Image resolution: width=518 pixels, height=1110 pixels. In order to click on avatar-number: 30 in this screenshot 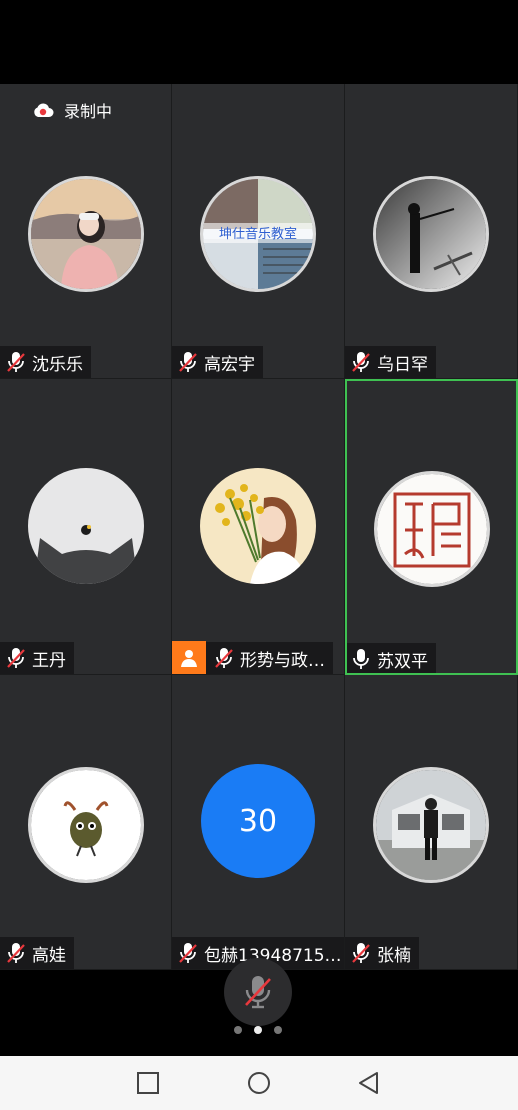, I will do `click(258, 821)`.